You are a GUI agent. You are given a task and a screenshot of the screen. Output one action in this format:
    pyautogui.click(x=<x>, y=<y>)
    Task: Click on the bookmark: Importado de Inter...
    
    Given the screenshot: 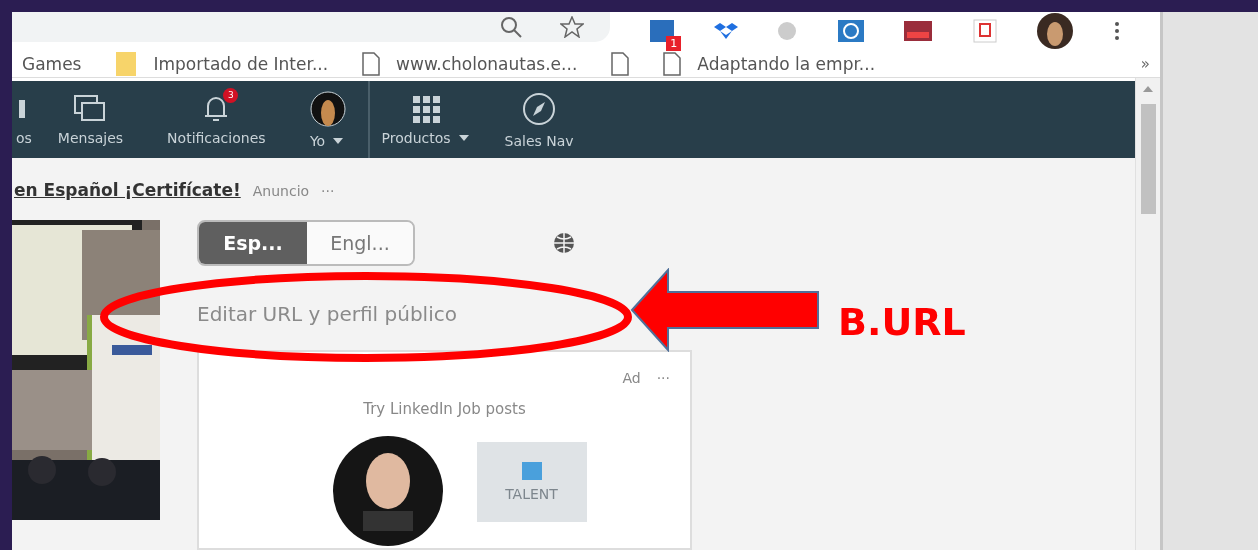 What is the action you would take?
    pyautogui.click(x=222, y=63)
    